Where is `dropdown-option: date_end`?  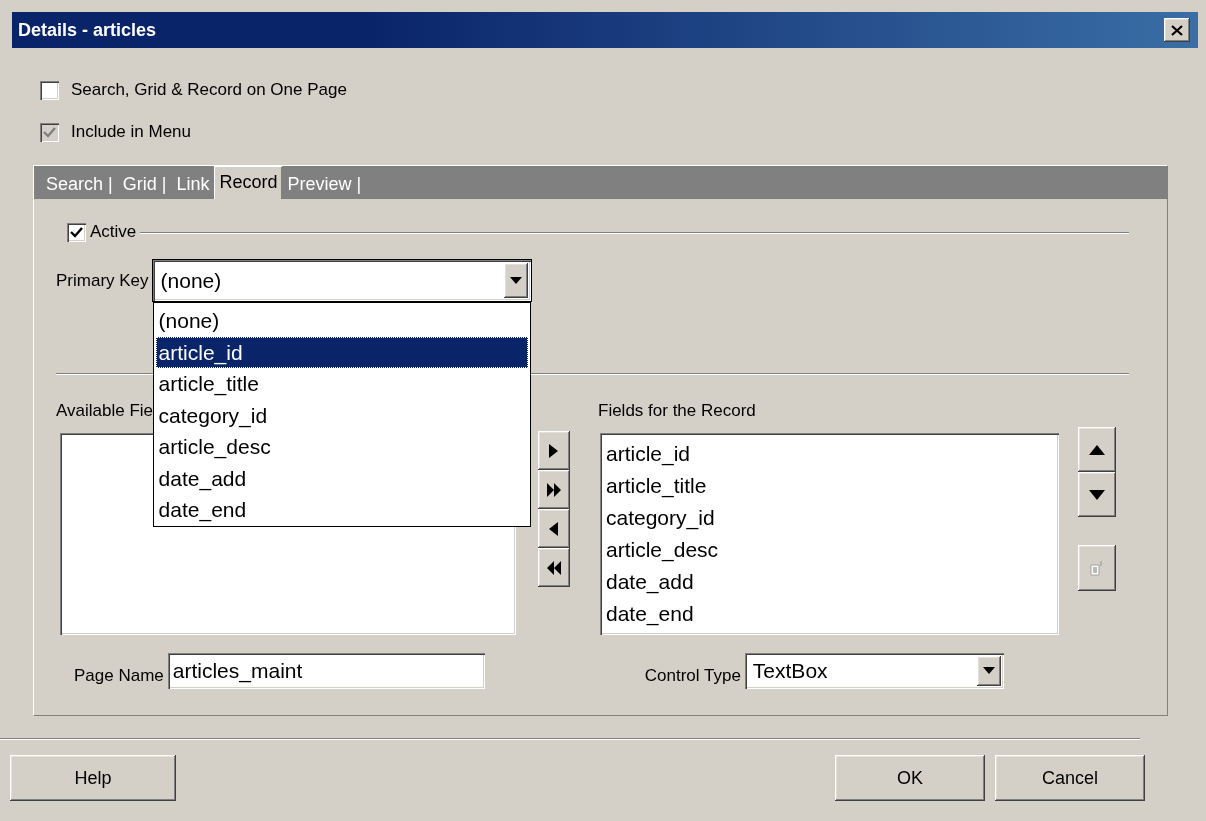
dropdown-option: date_end is located at coordinates (341, 510).